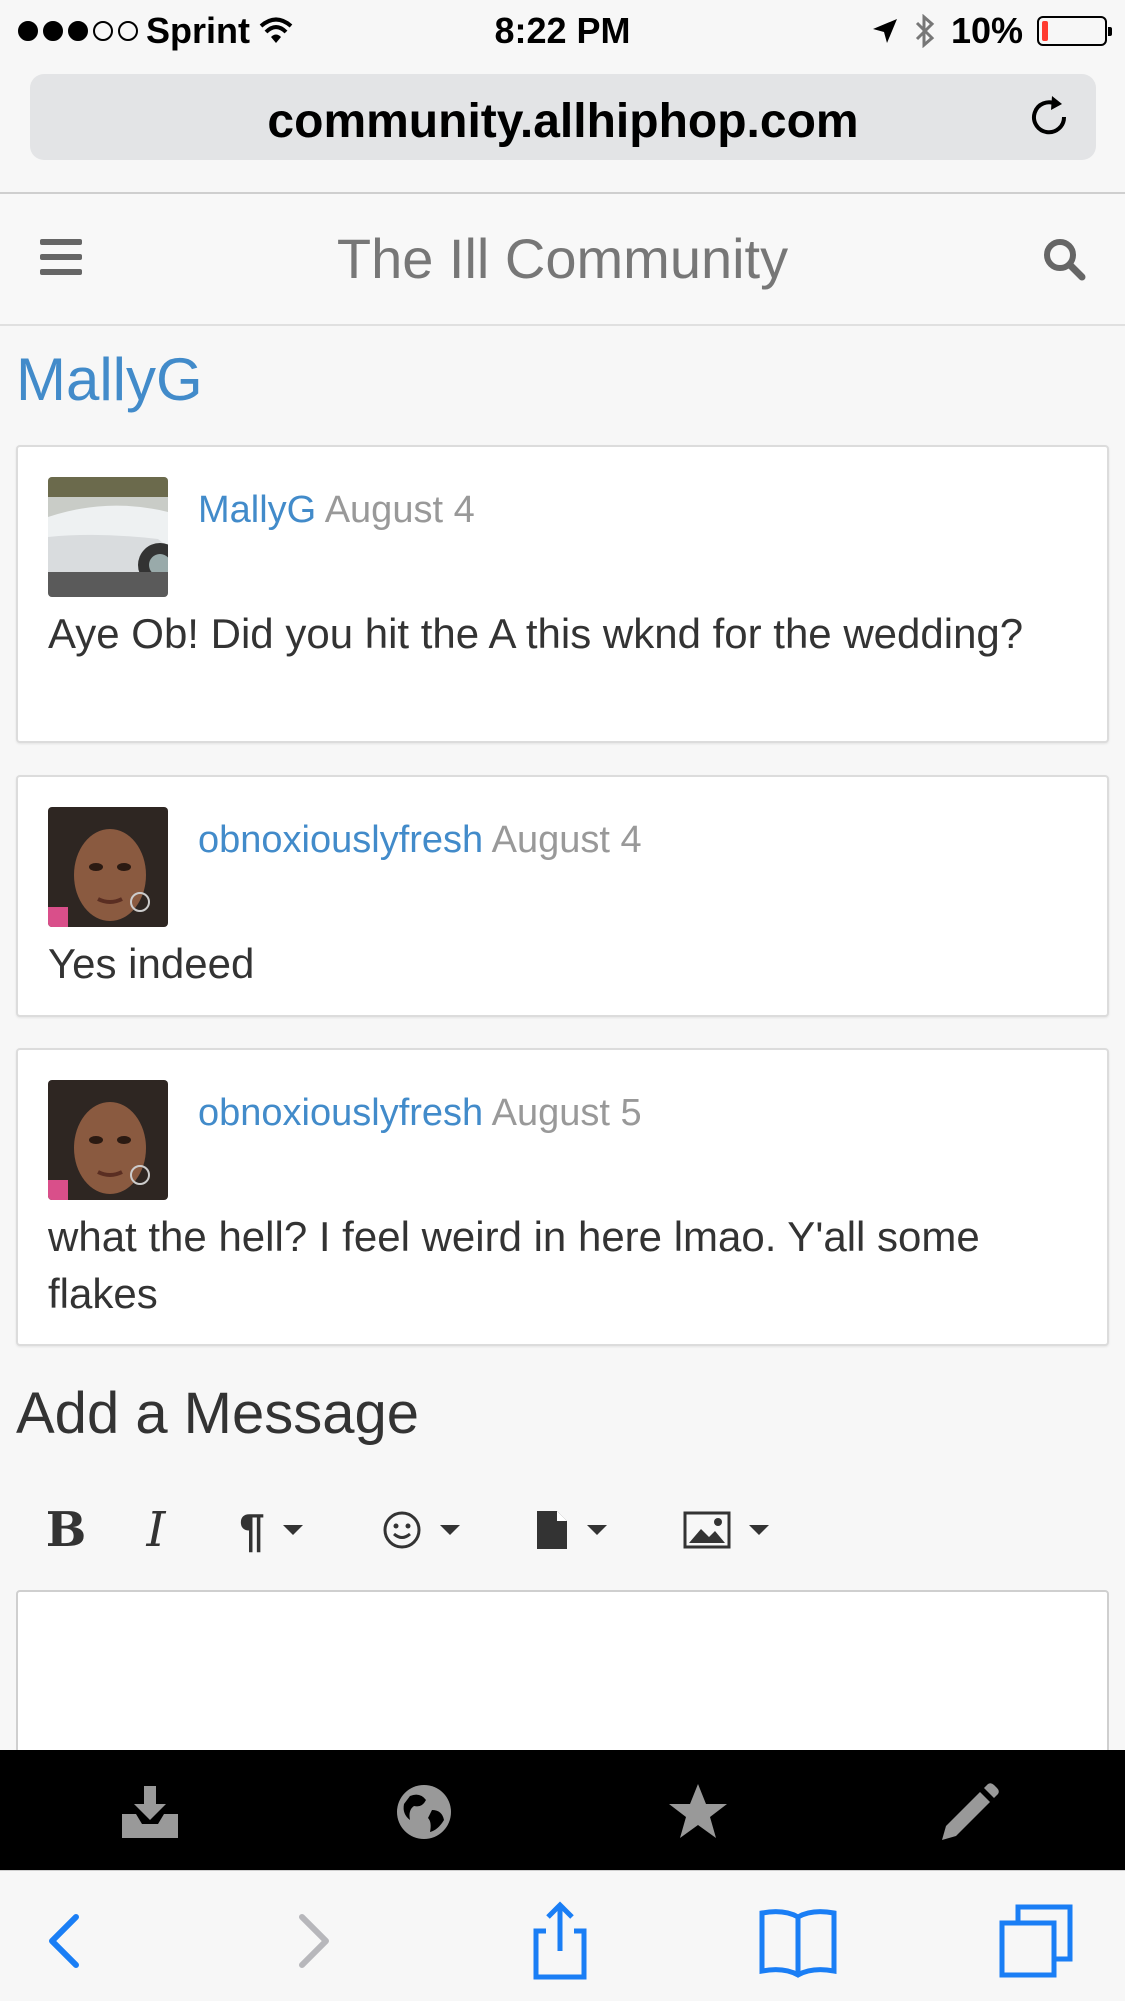  I want to click on battery-icon, so click(1074, 31).